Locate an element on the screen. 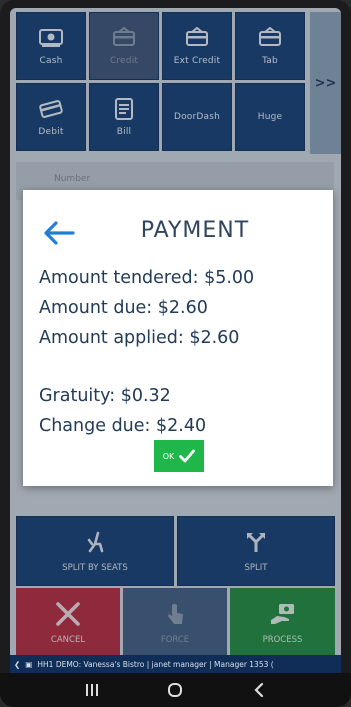 The height and width of the screenshot is (707, 351). gratuity-text: Gratuity: $0.32 is located at coordinates (105, 396).